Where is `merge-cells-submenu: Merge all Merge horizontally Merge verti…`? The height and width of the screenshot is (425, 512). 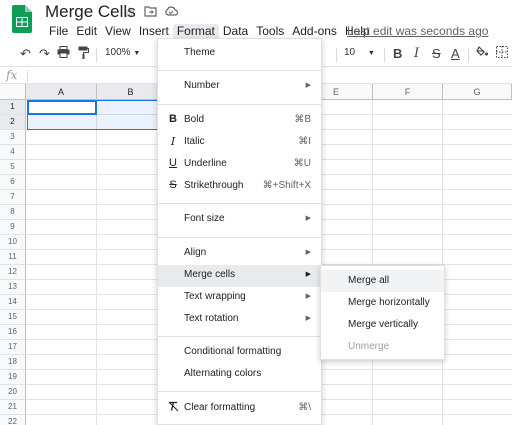 merge-cells-submenu: Merge all Merge horizontally Merge verti… is located at coordinates (382, 312).